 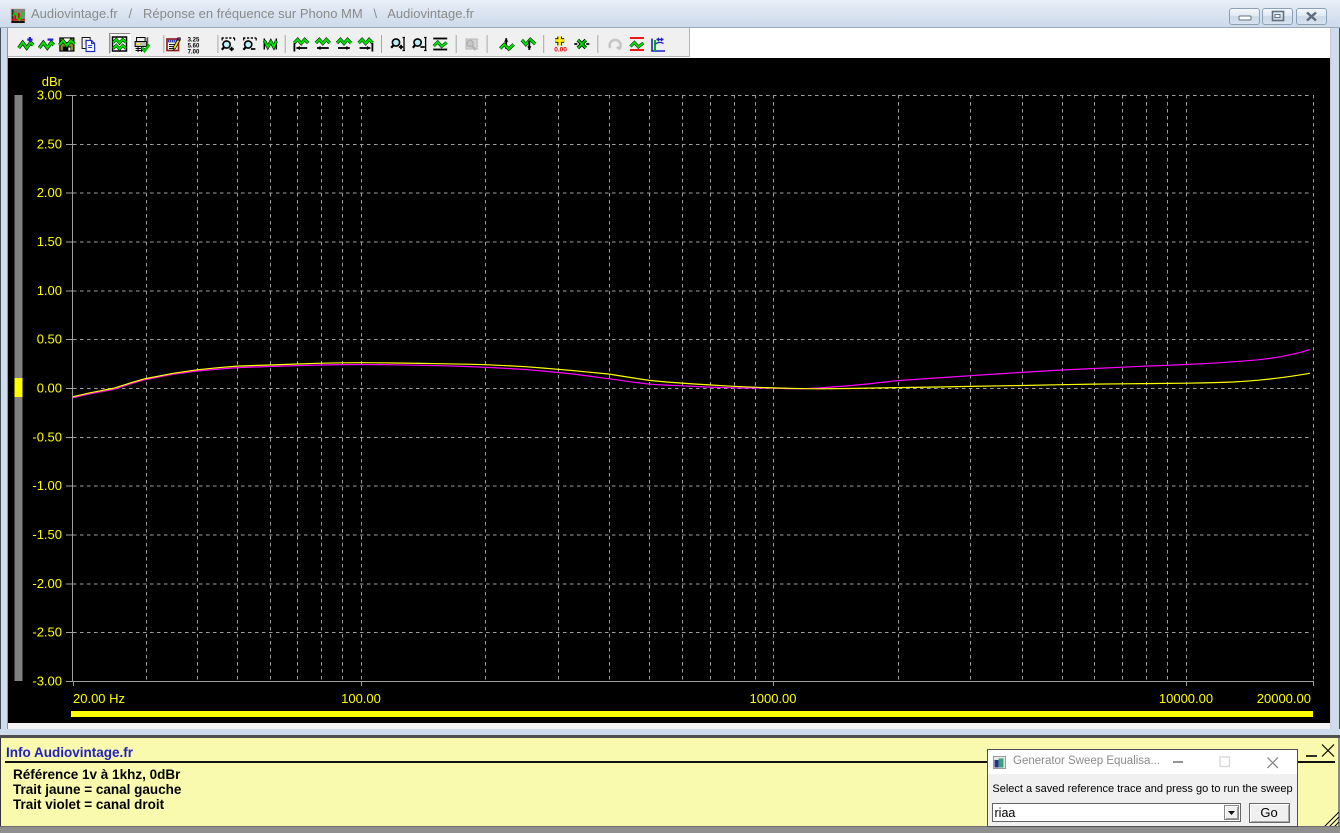 I want to click on svg-text: 10000.00, so click(x=1186, y=698).